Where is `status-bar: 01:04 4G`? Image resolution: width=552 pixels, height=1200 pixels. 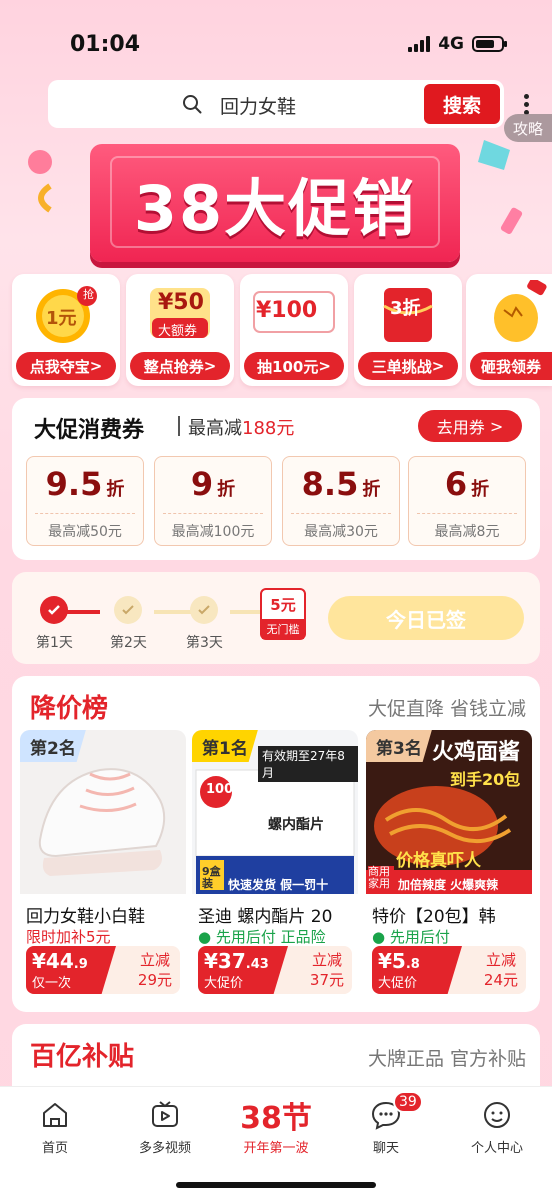
status-bar: 01:04 4G is located at coordinates (276, 40).